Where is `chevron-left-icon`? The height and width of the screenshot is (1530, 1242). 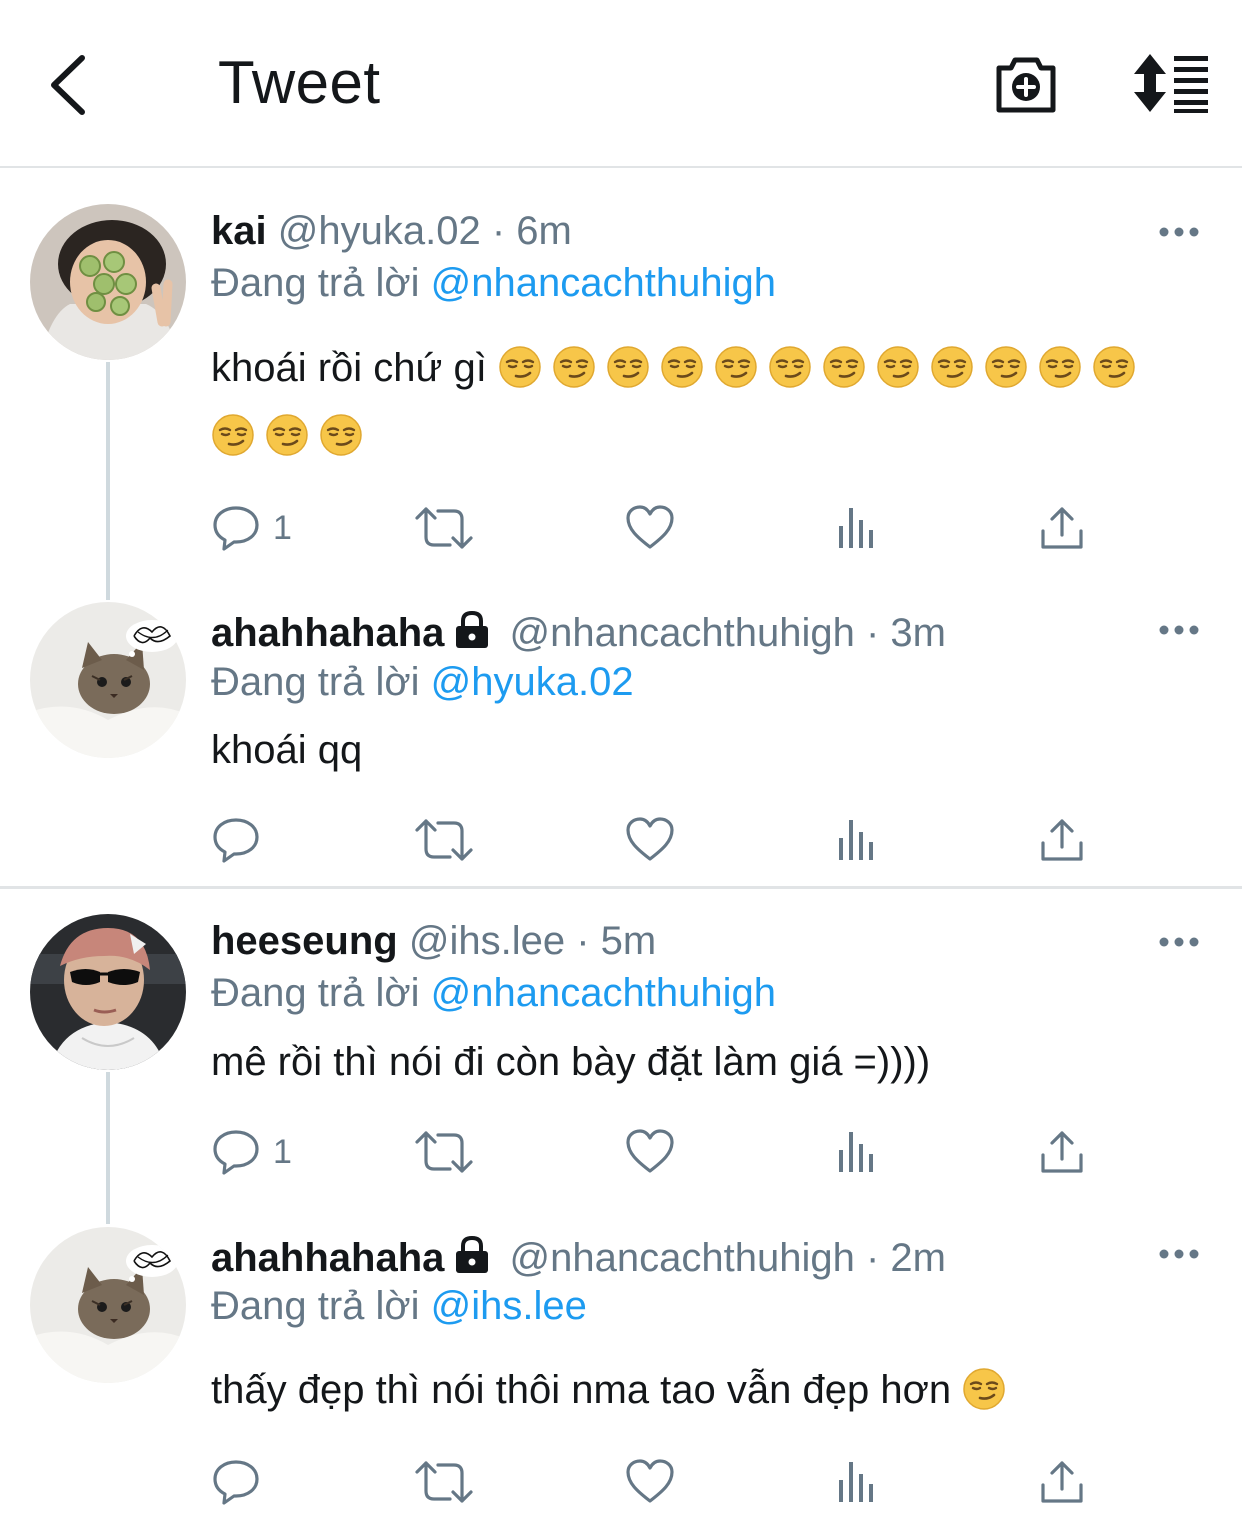
chevron-left-icon is located at coordinates (68, 85).